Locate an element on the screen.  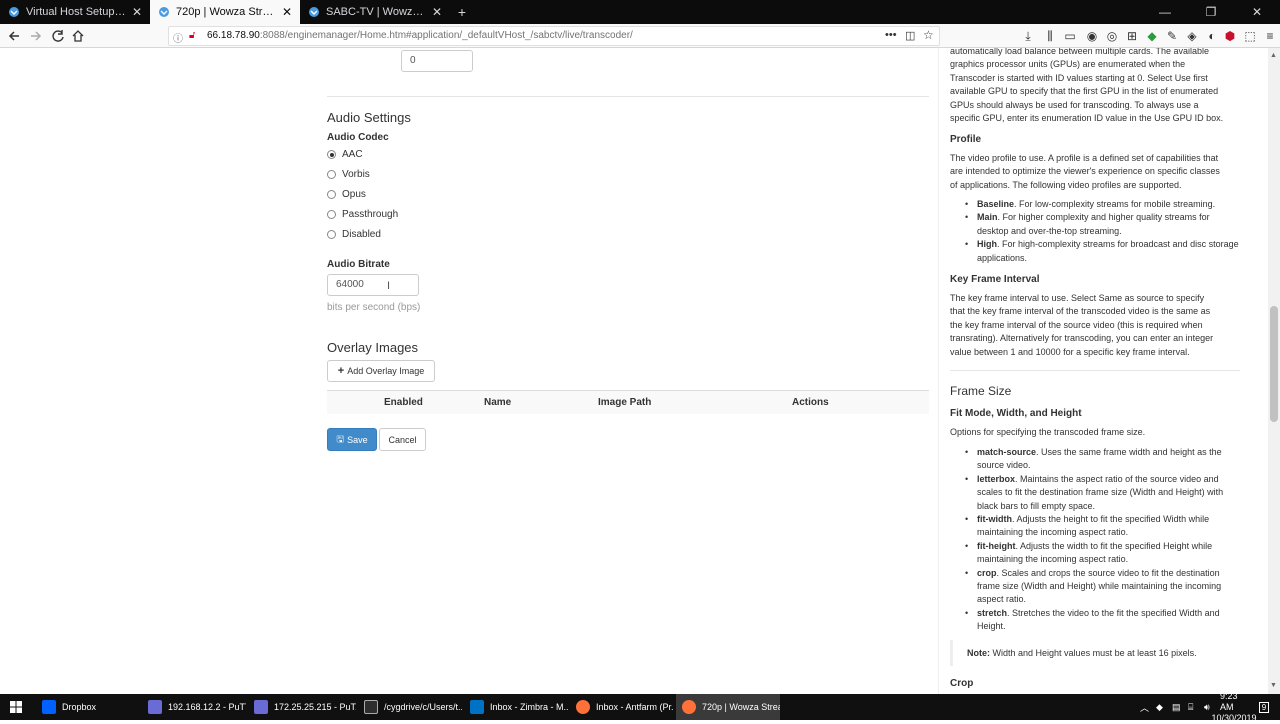
radio-option-opus: Opus is located at coordinates (346, 194).